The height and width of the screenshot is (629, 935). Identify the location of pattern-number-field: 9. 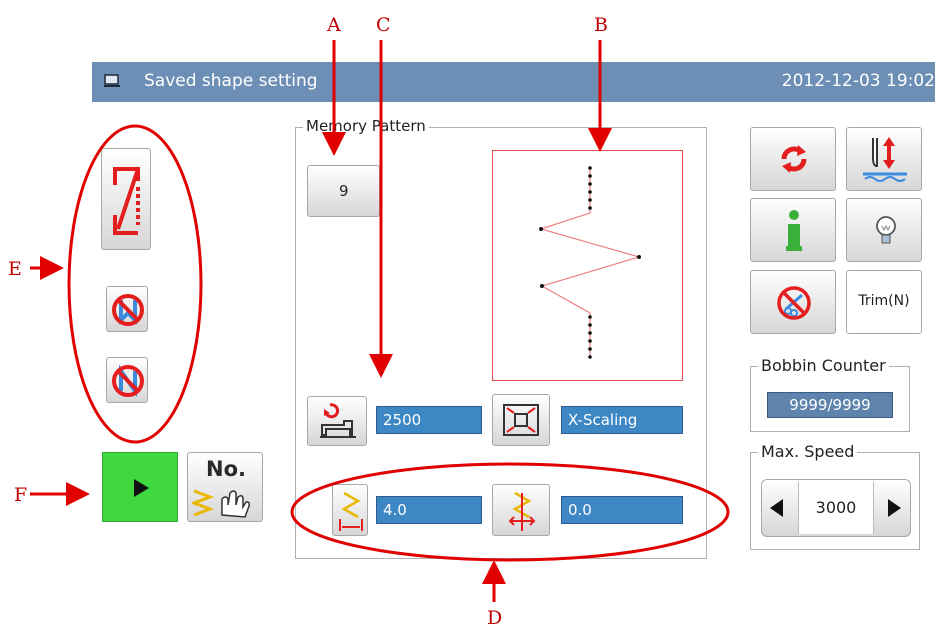
(343, 191).